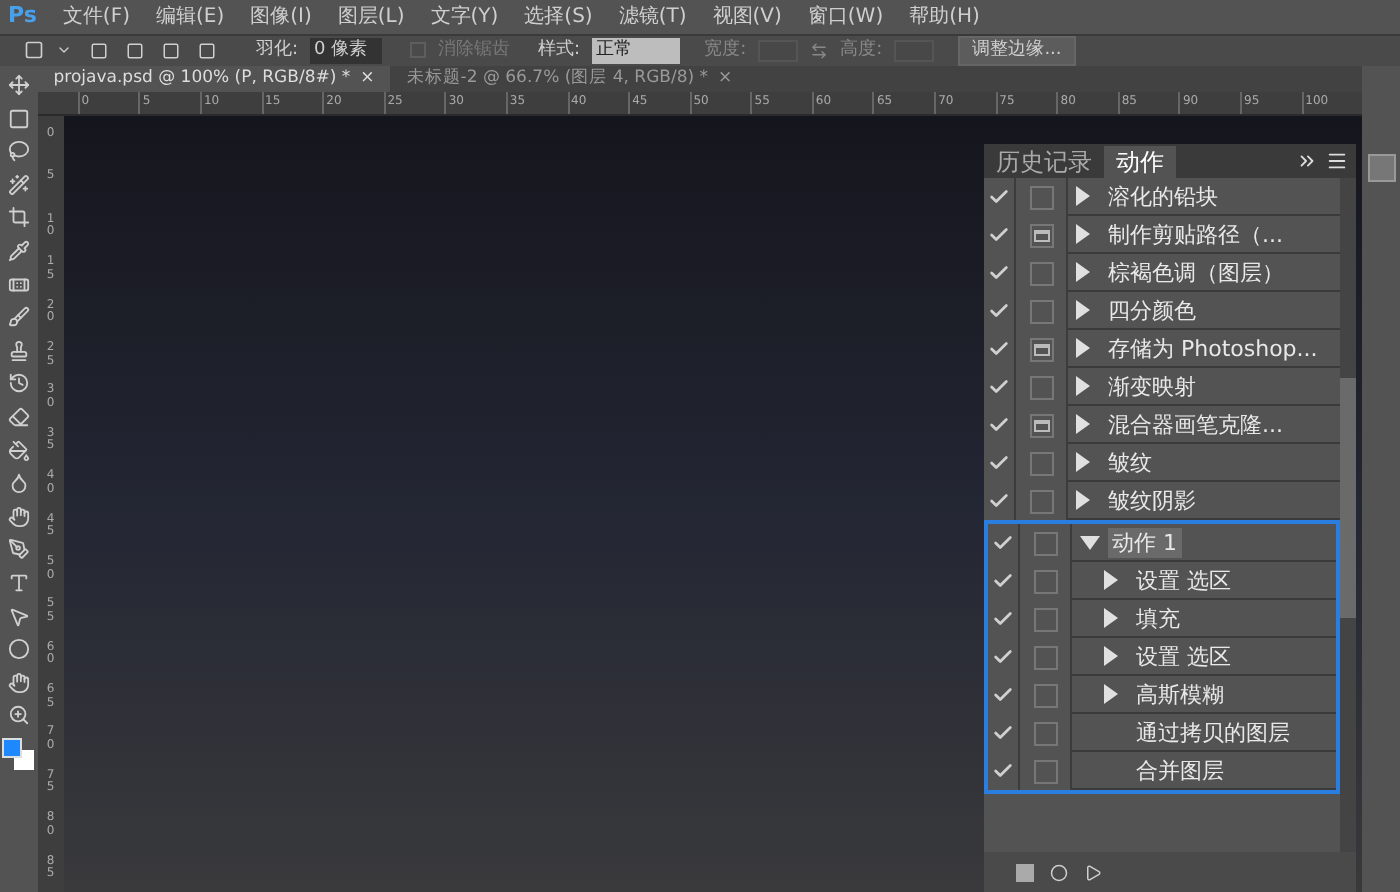 Image resolution: width=1400 pixels, height=892 pixels. I want to click on lasso-icon, so click(18, 151).